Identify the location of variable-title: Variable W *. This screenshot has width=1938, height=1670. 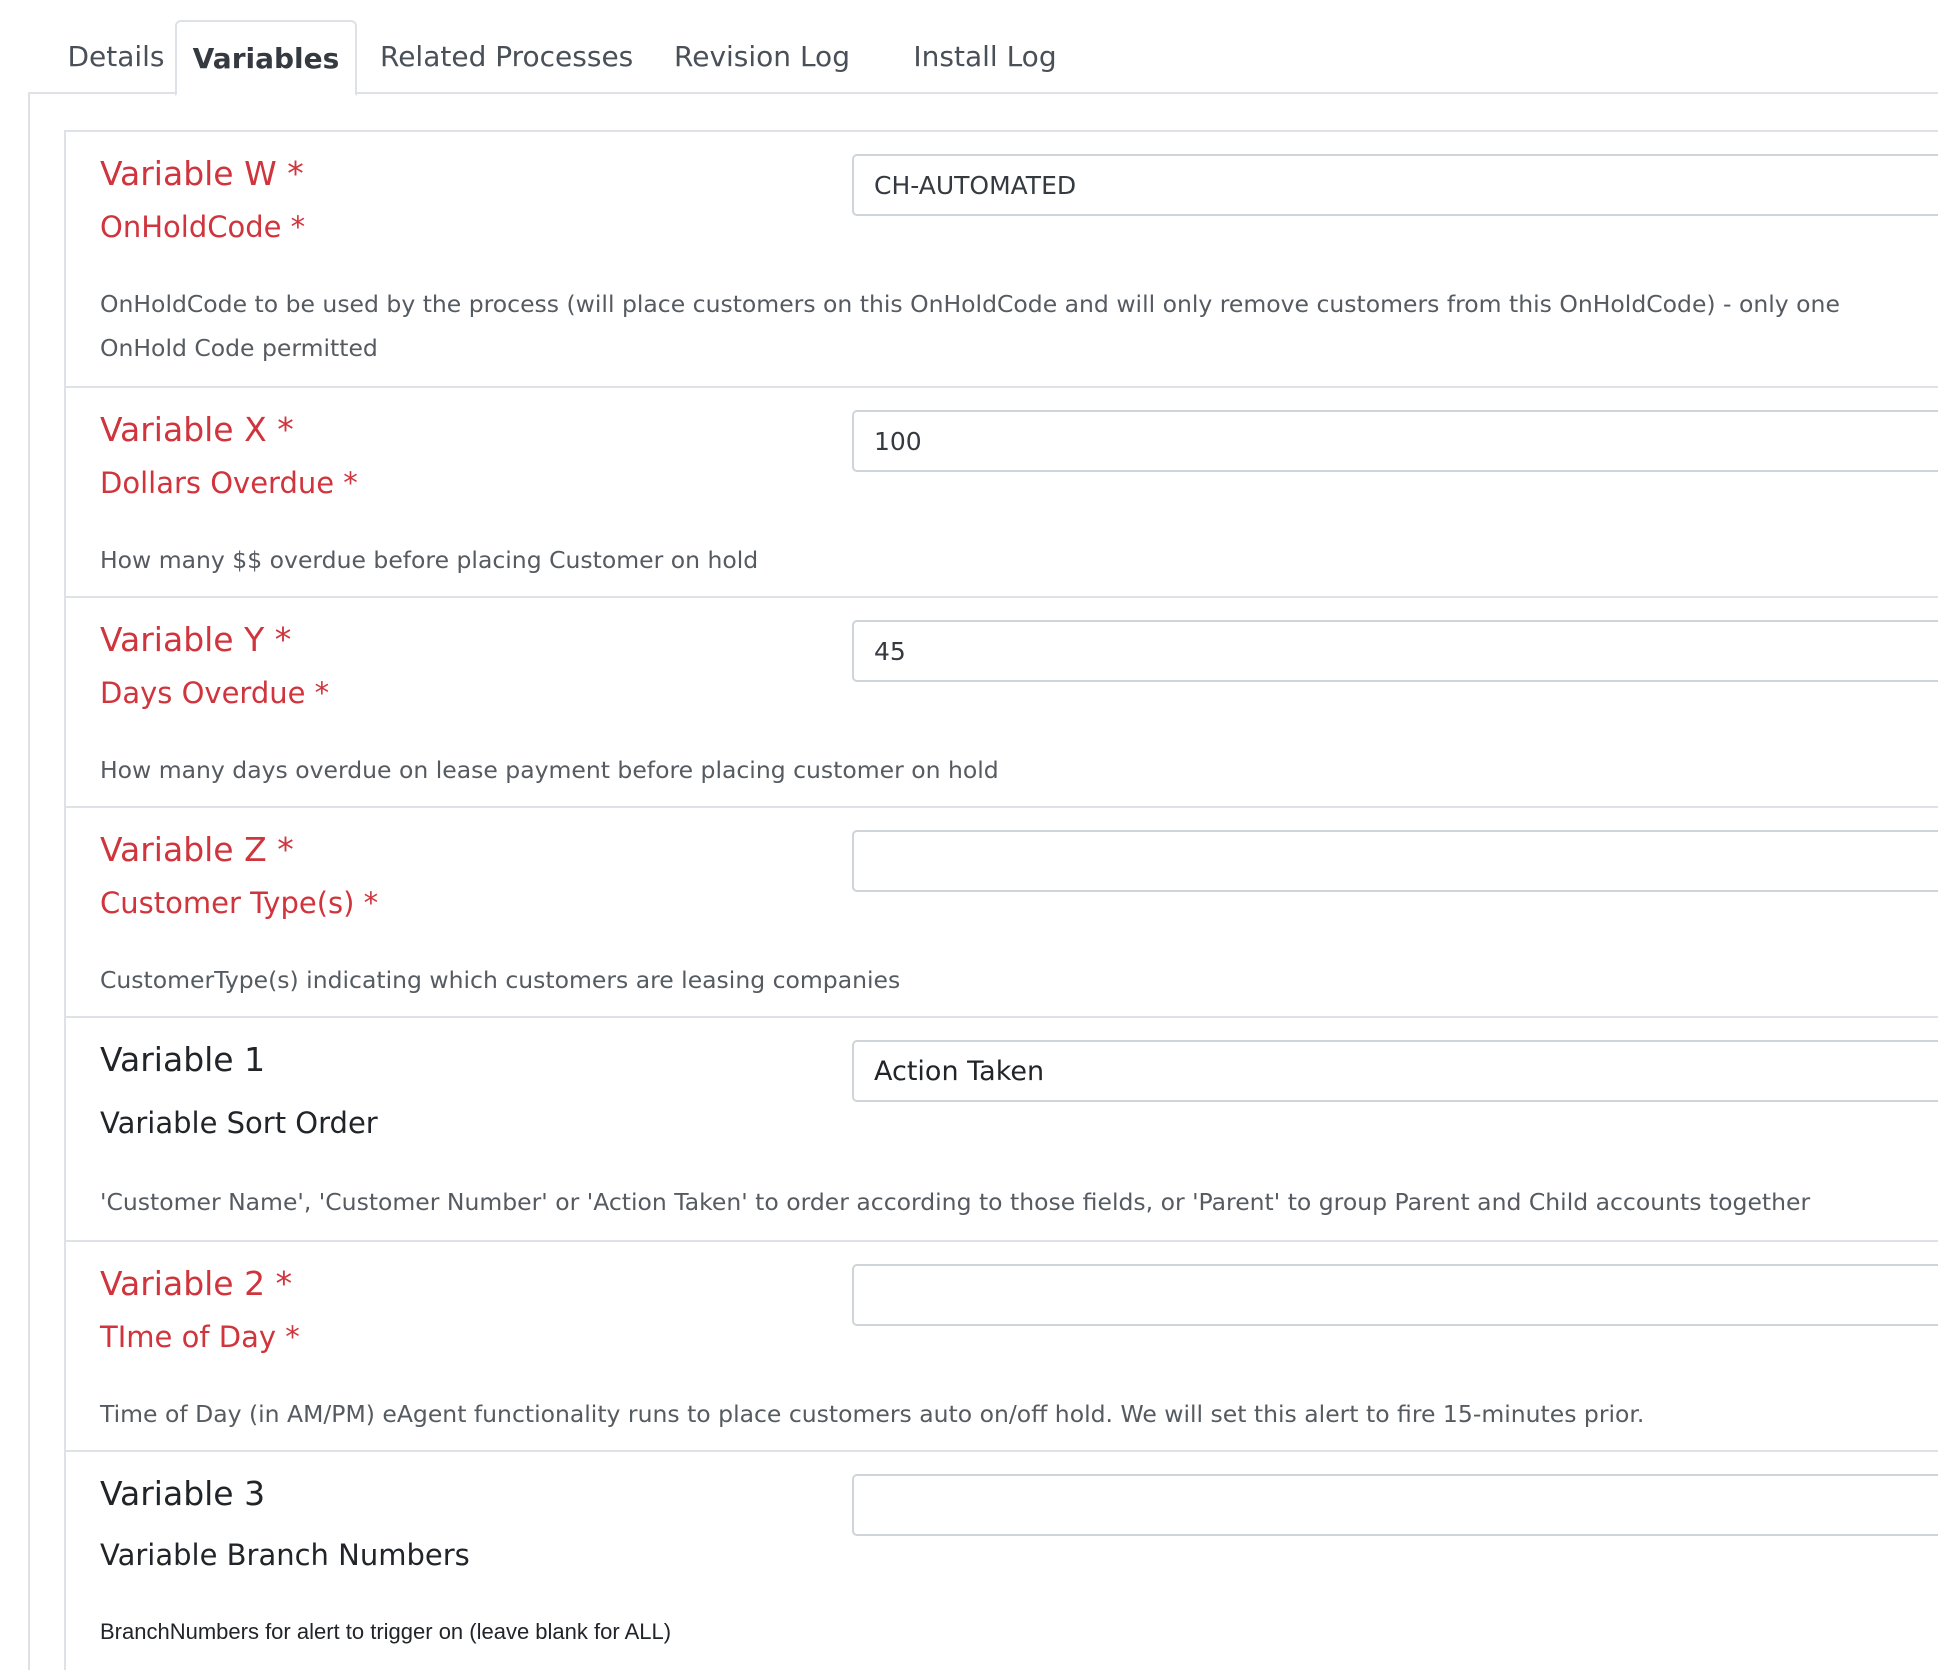
(202, 173).